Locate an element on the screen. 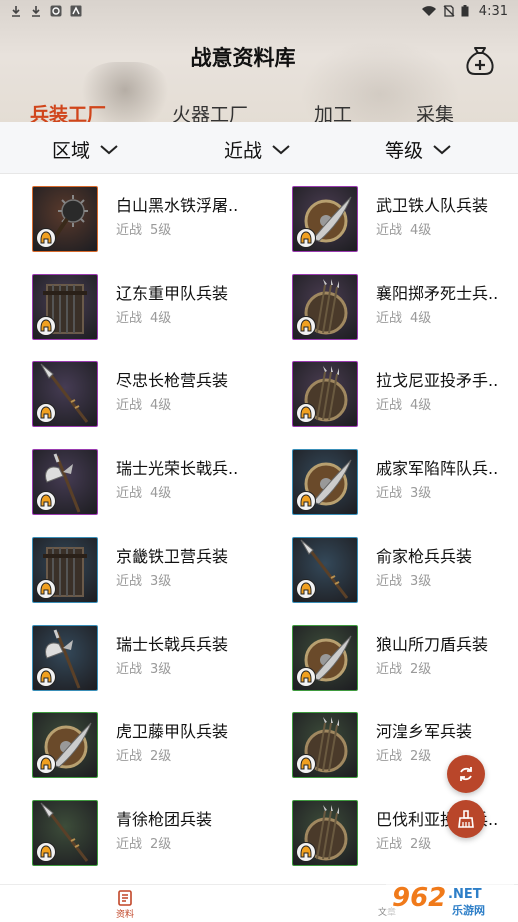 The width and height of the screenshot is (518, 922). svg-text: .NET is located at coordinates (465, 894).